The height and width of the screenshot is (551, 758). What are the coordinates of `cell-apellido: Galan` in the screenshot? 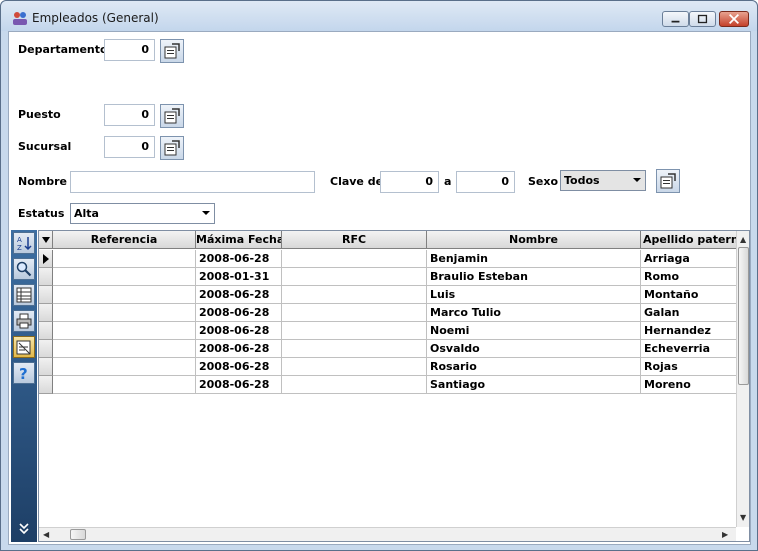 It's located at (690, 313).